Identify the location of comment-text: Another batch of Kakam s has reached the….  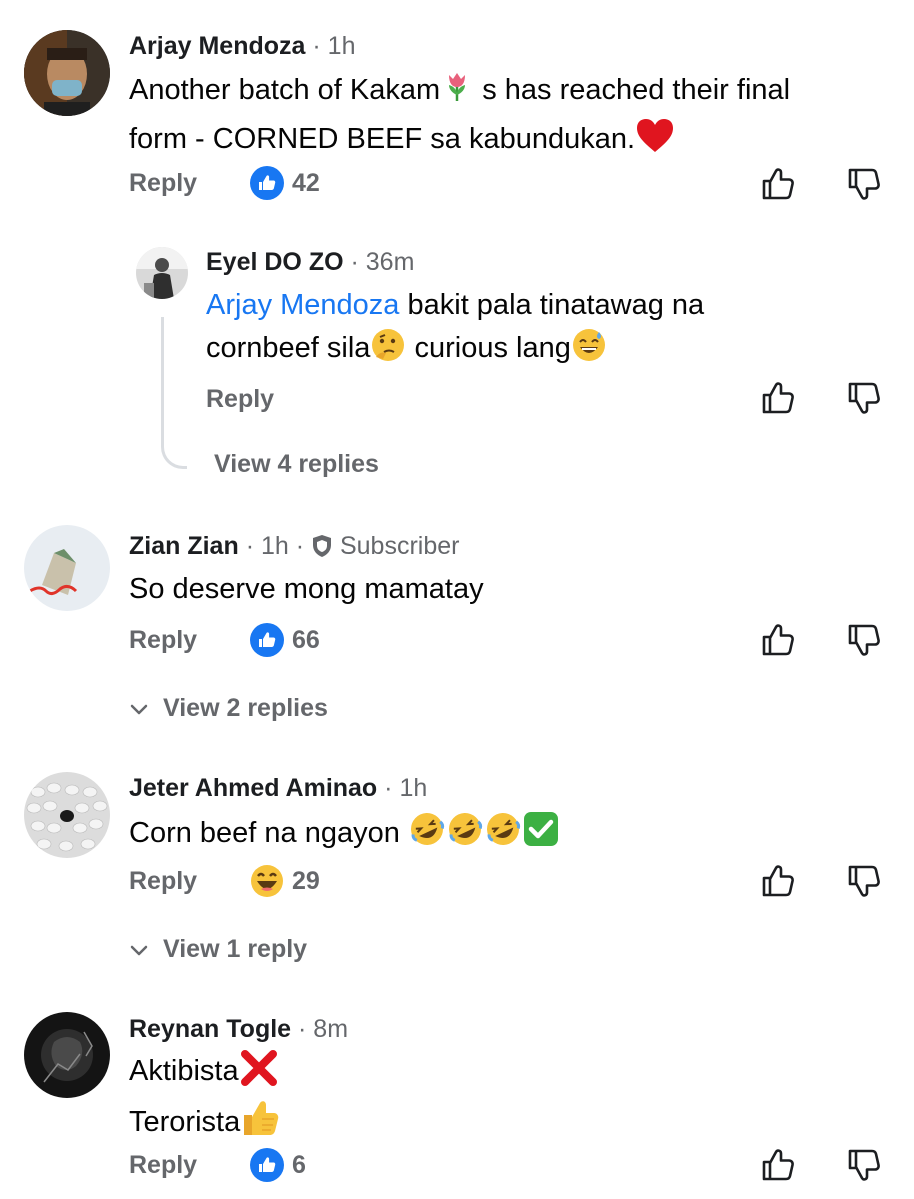
(514, 118).